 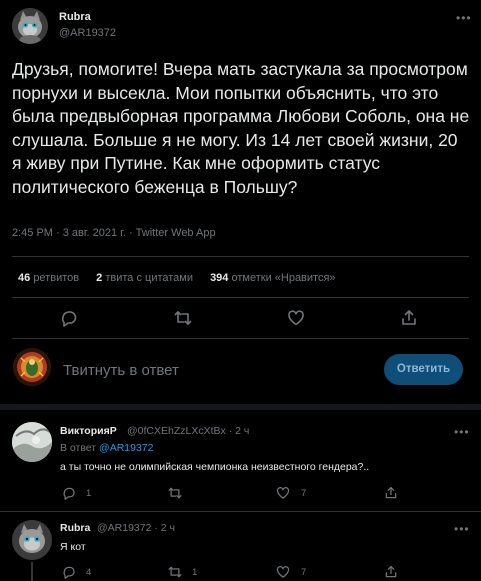 I want to click on author-avatar, so click(x=30, y=26).